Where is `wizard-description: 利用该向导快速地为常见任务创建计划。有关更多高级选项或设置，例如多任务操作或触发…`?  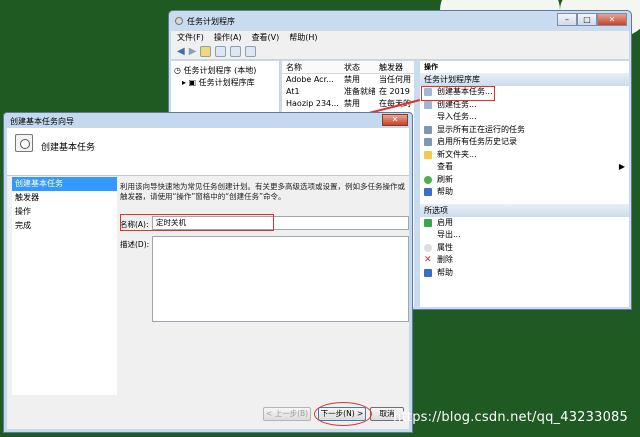
wizard-description: 利用该向导快速地为常见任务创建计划。有关更多高级选项或设置，例如多任务操作或触发… is located at coordinates (262, 191).